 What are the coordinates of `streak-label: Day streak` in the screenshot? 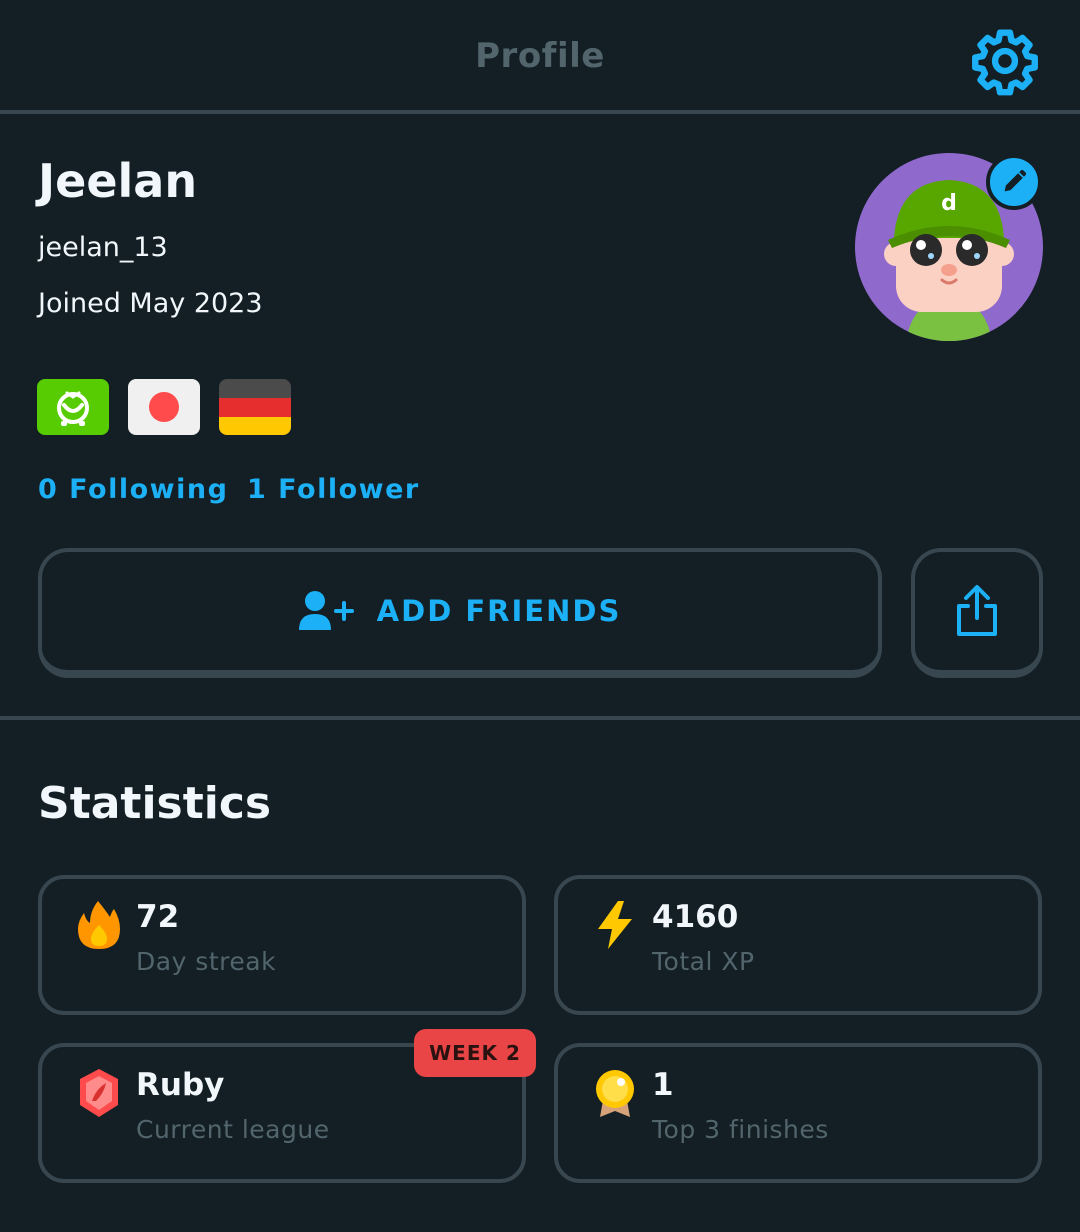 It's located at (206, 961).